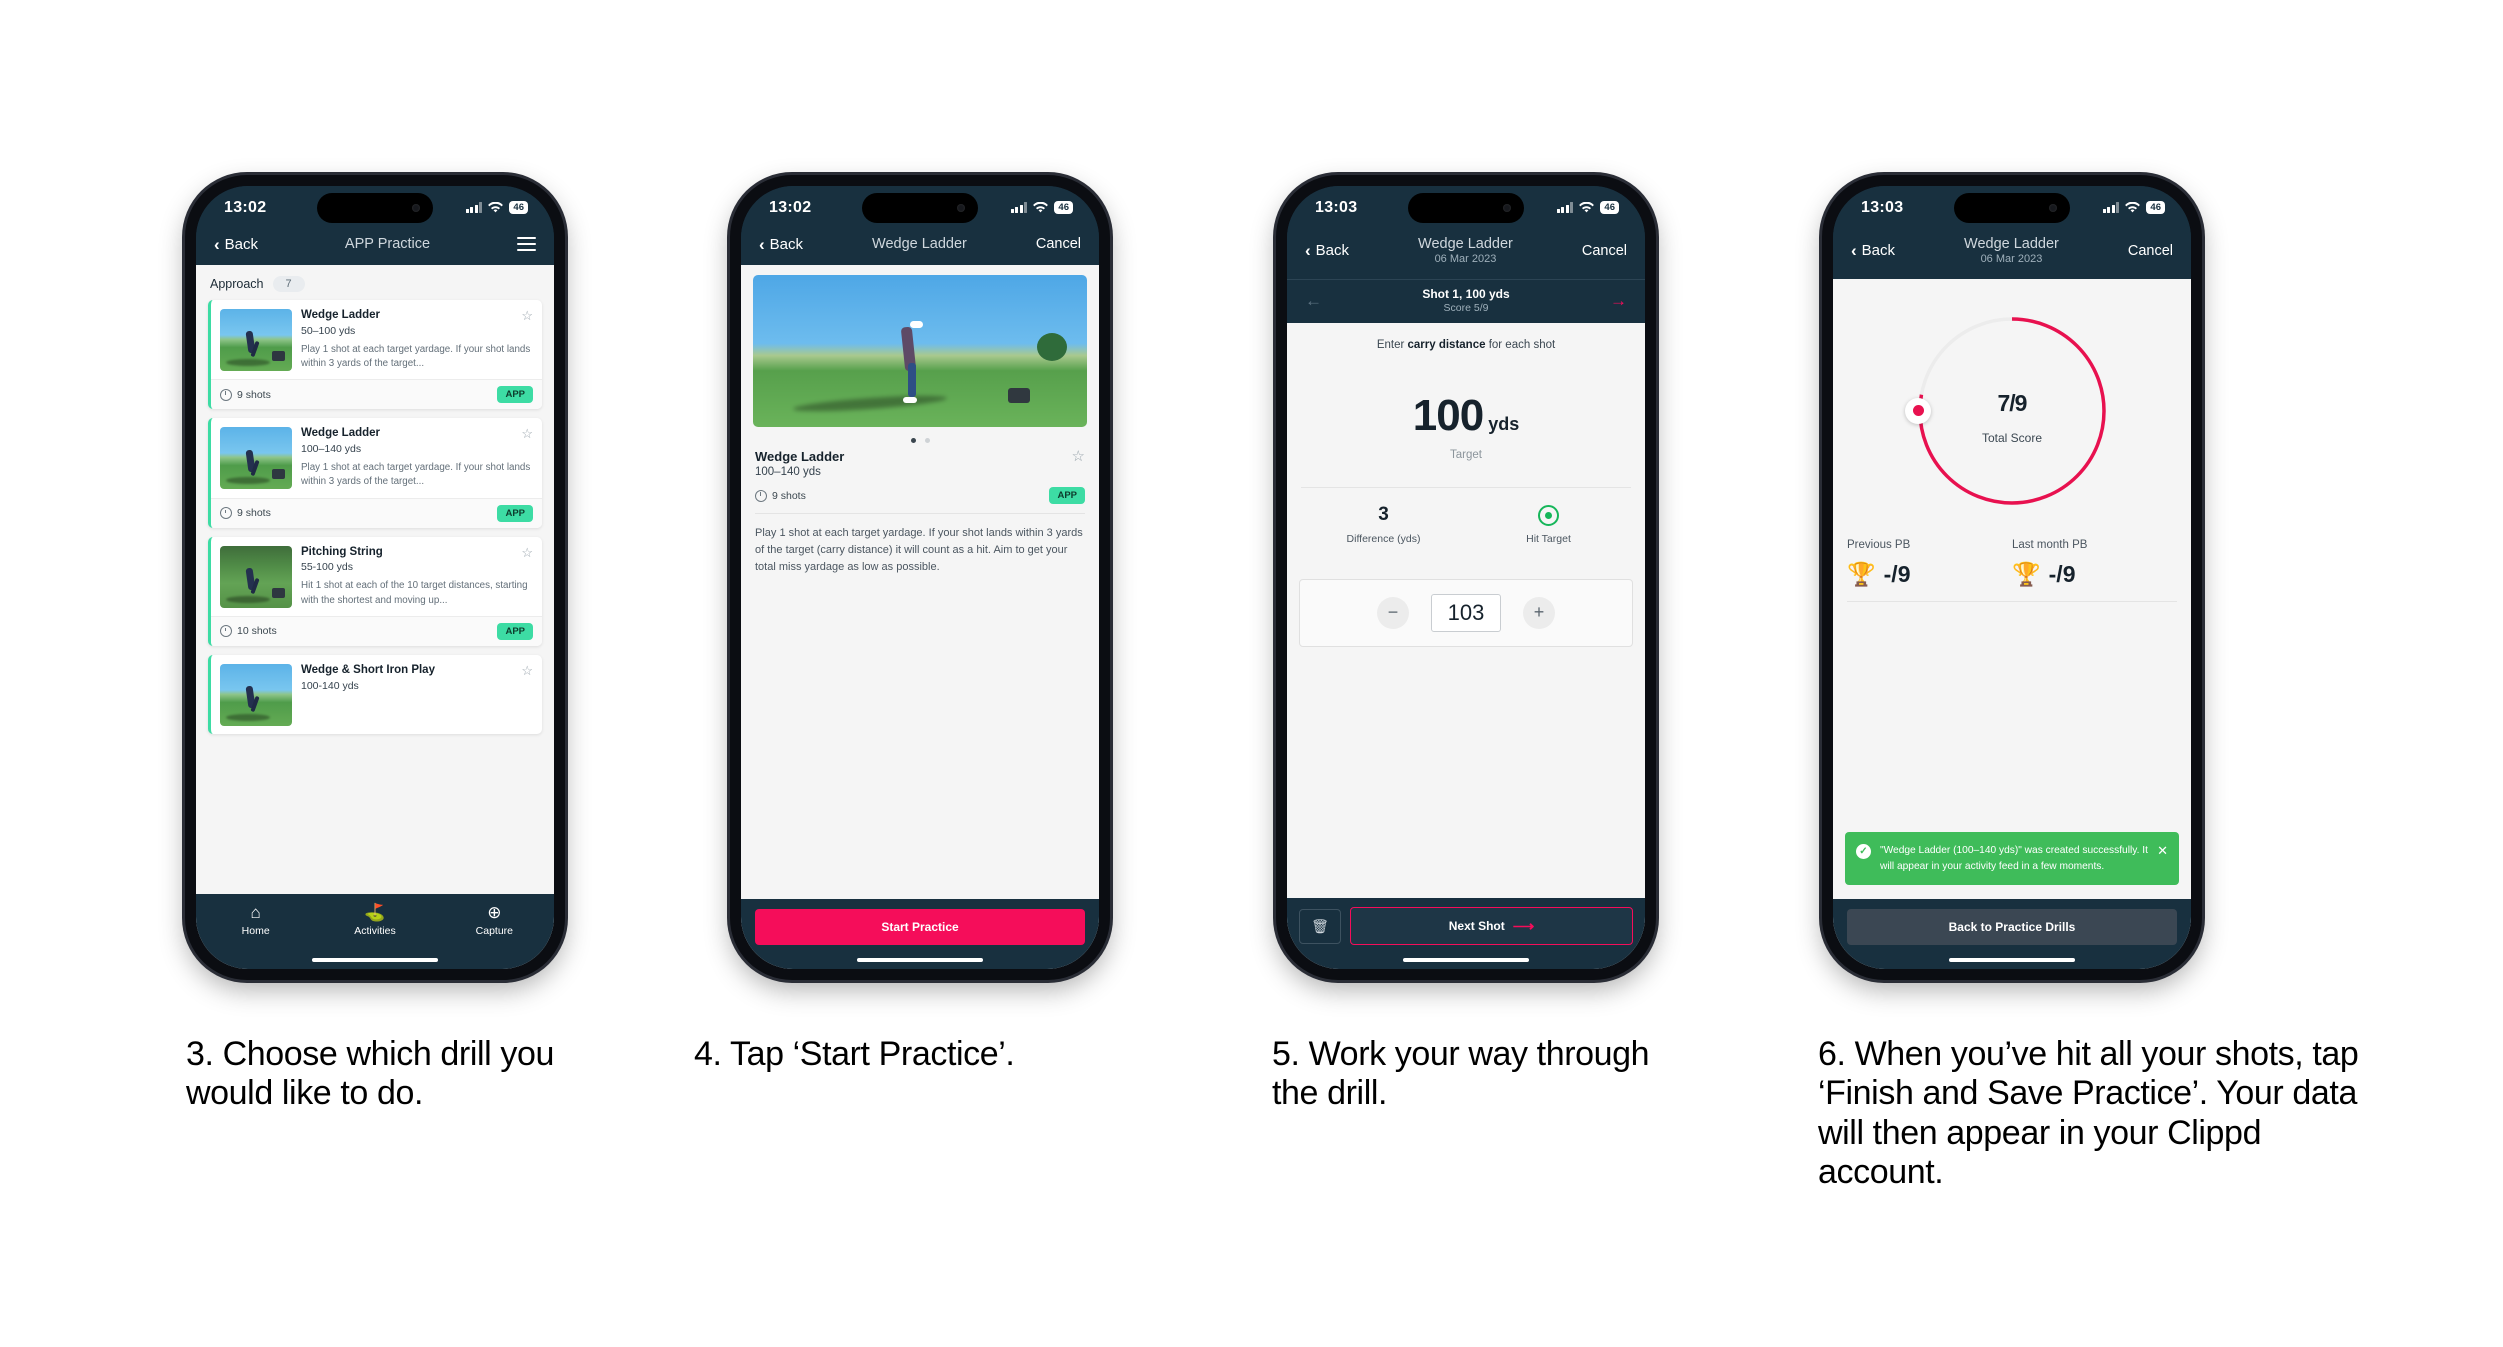 Image resolution: width=2503 pixels, height=1347 pixels. Describe the element at coordinates (245, 207) in the screenshot. I see `status-clock: 13:02` at that location.